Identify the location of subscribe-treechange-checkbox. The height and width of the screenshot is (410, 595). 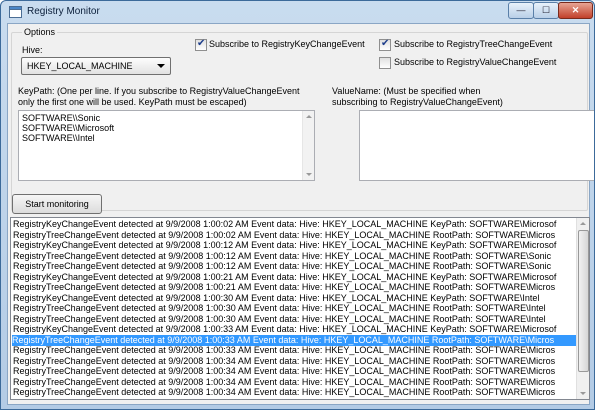
(385, 44).